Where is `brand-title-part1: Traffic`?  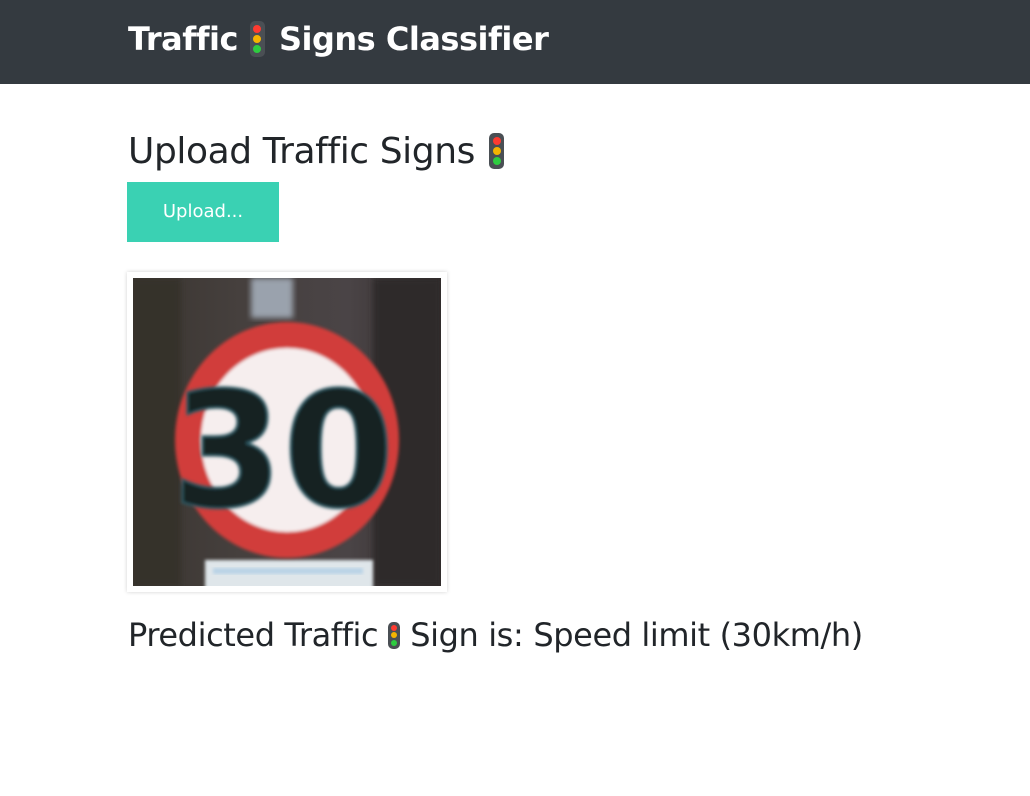 brand-title-part1: Traffic is located at coordinates (183, 39).